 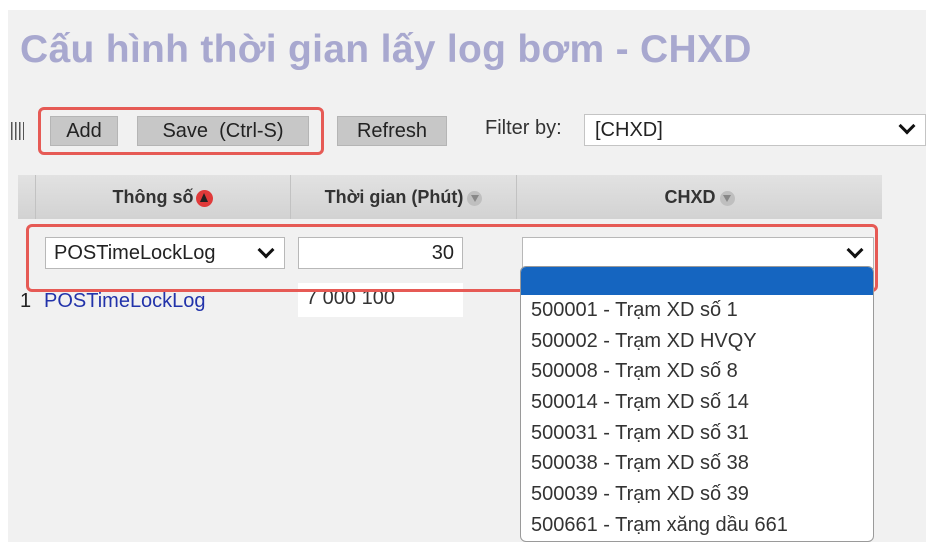 I want to click on header-thoi-gian: Thời gian (Phút), so click(x=404, y=197).